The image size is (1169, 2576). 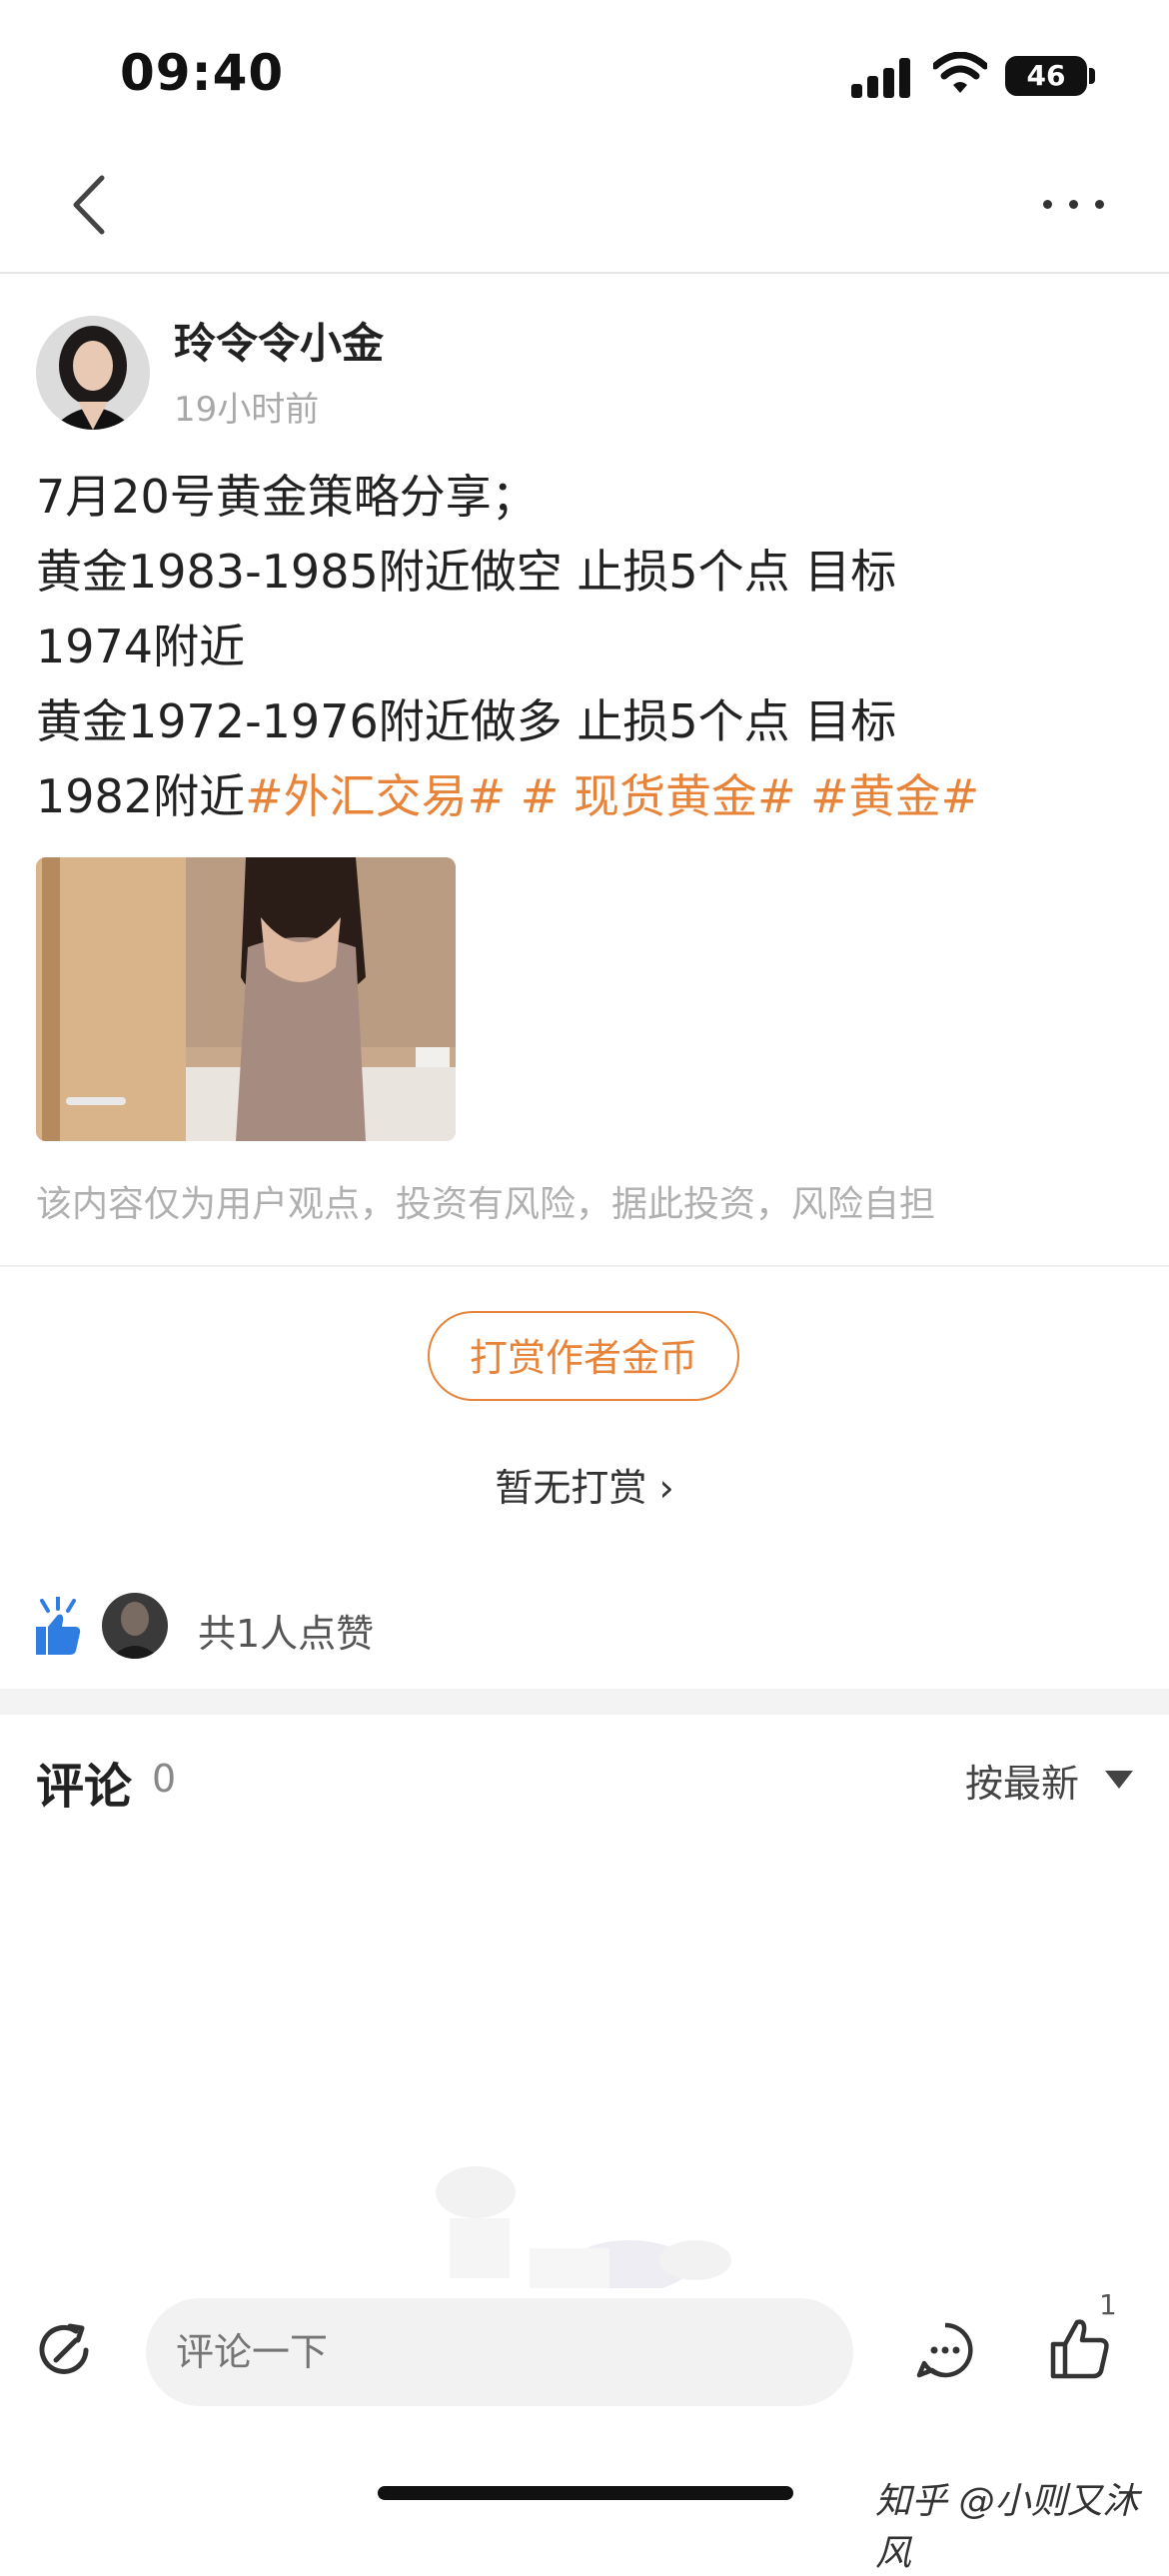 What do you see at coordinates (141, 646) in the screenshot?
I see `post-line: 1974附近` at bounding box center [141, 646].